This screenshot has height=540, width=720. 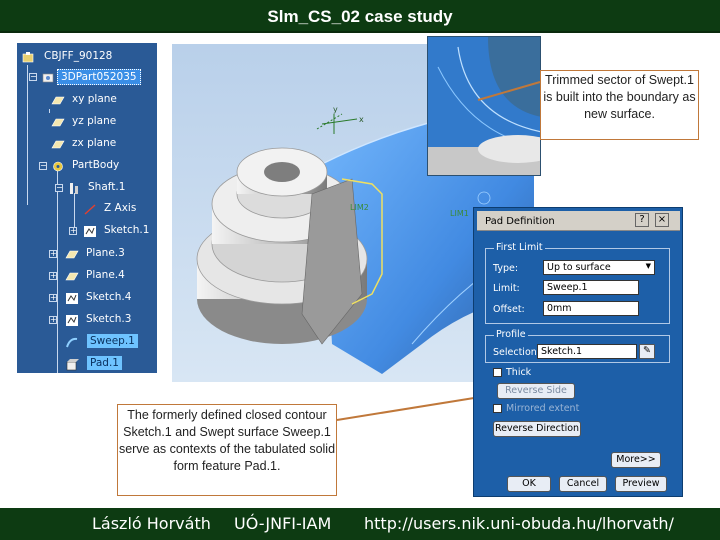 What do you see at coordinates (536, 391) in the screenshot?
I see `reverse-side-button: Reverse Side` at bounding box center [536, 391].